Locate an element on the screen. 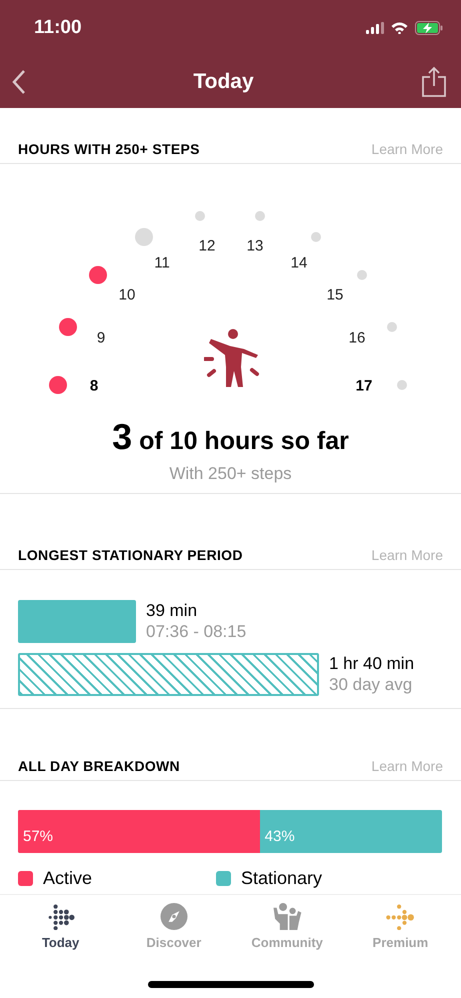  hour-label: 13 is located at coordinates (255, 246).